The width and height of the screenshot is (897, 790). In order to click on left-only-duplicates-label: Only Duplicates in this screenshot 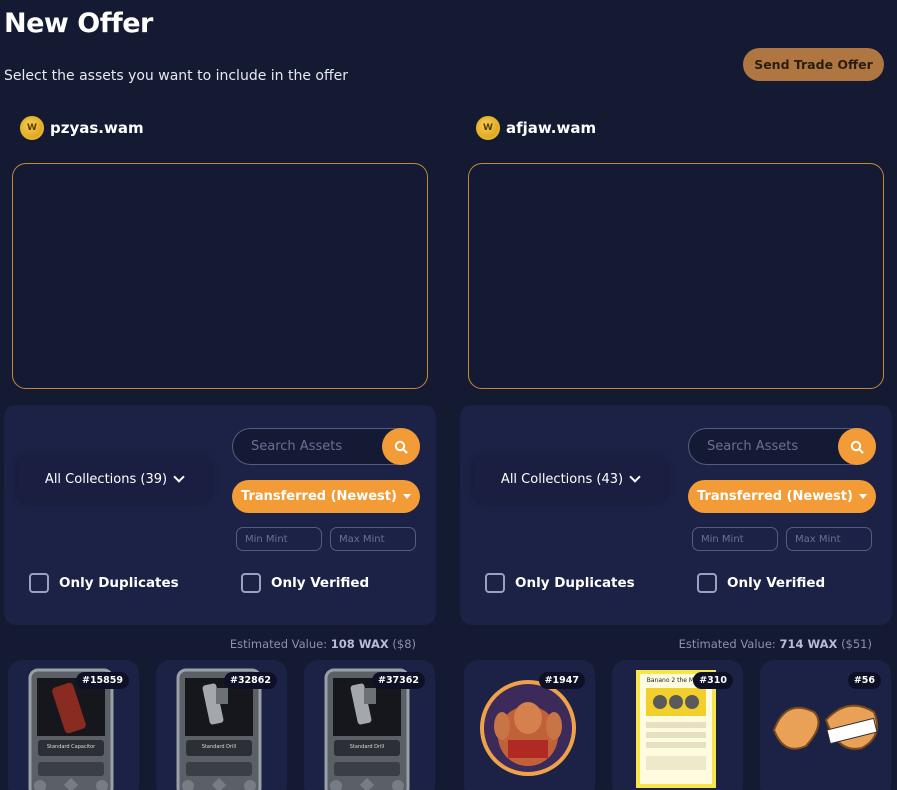, I will do `click(119, 583)`.